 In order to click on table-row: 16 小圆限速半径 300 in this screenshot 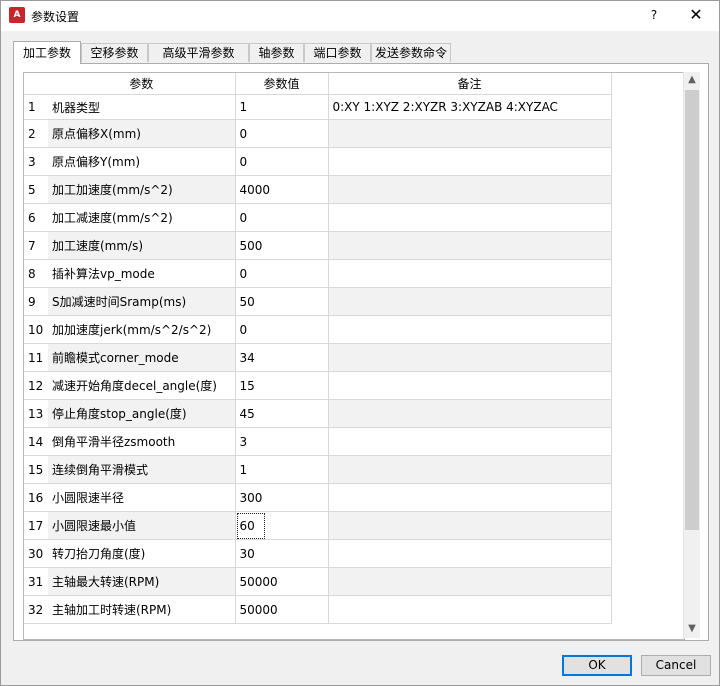, I will do `click(318, 497)`.